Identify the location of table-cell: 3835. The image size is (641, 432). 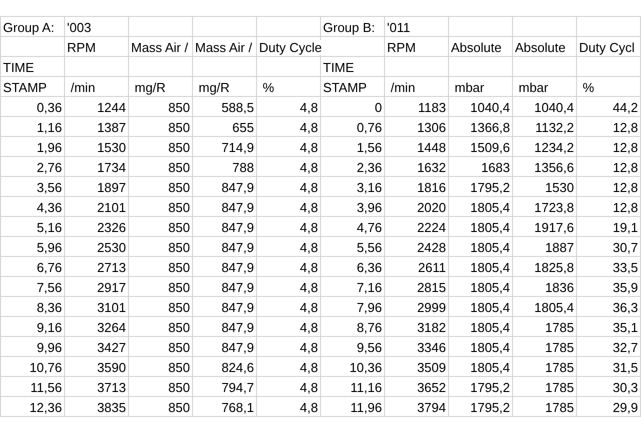
(111, 407).